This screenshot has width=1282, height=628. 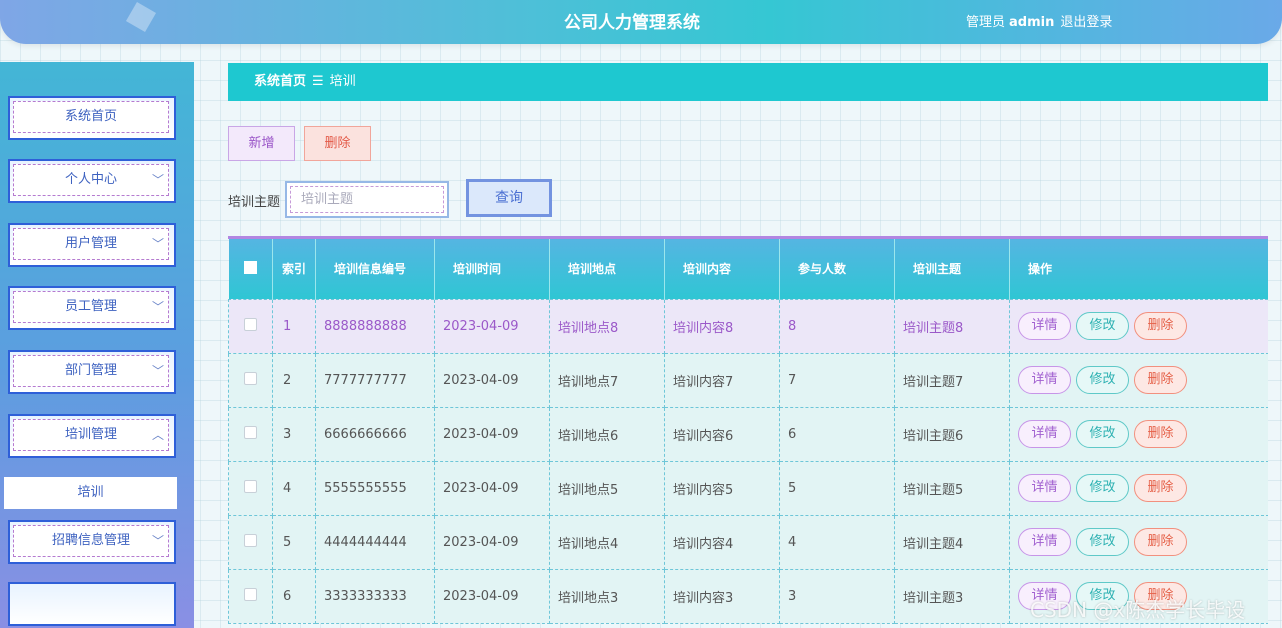 I want to click on cell-code: 4444444444, so click(x=375, y=542).